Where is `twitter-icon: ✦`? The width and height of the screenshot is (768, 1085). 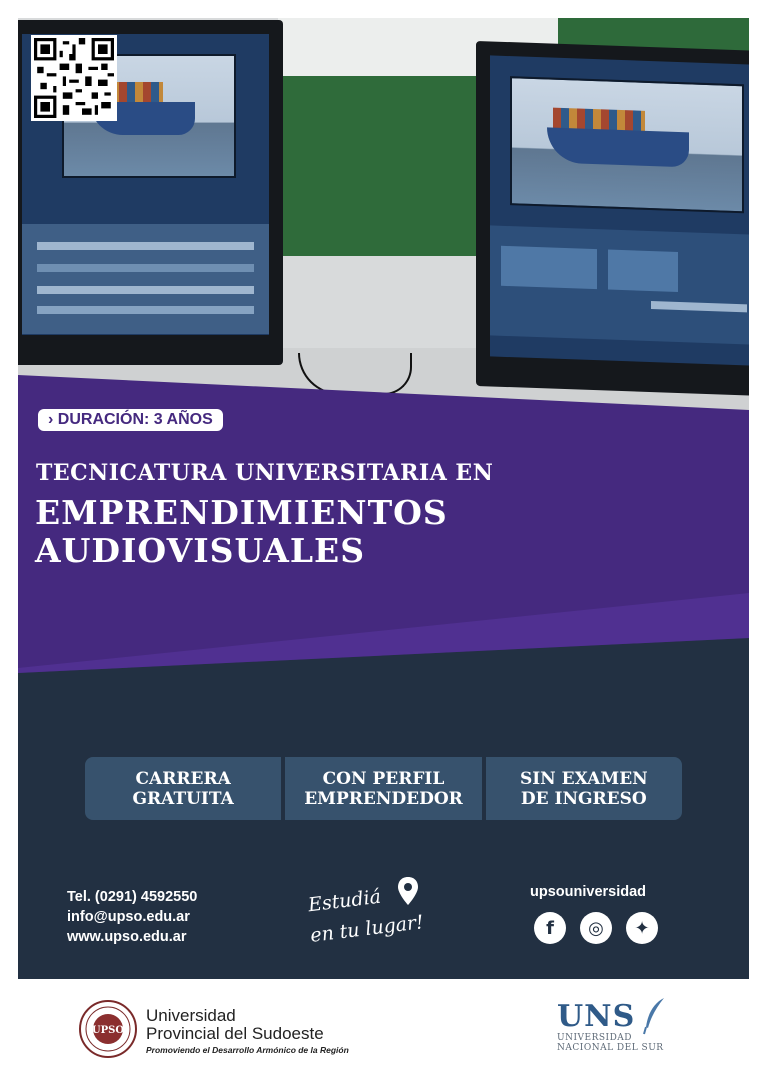 twitter-icon: ✦ is located at coordinates (642, 928).